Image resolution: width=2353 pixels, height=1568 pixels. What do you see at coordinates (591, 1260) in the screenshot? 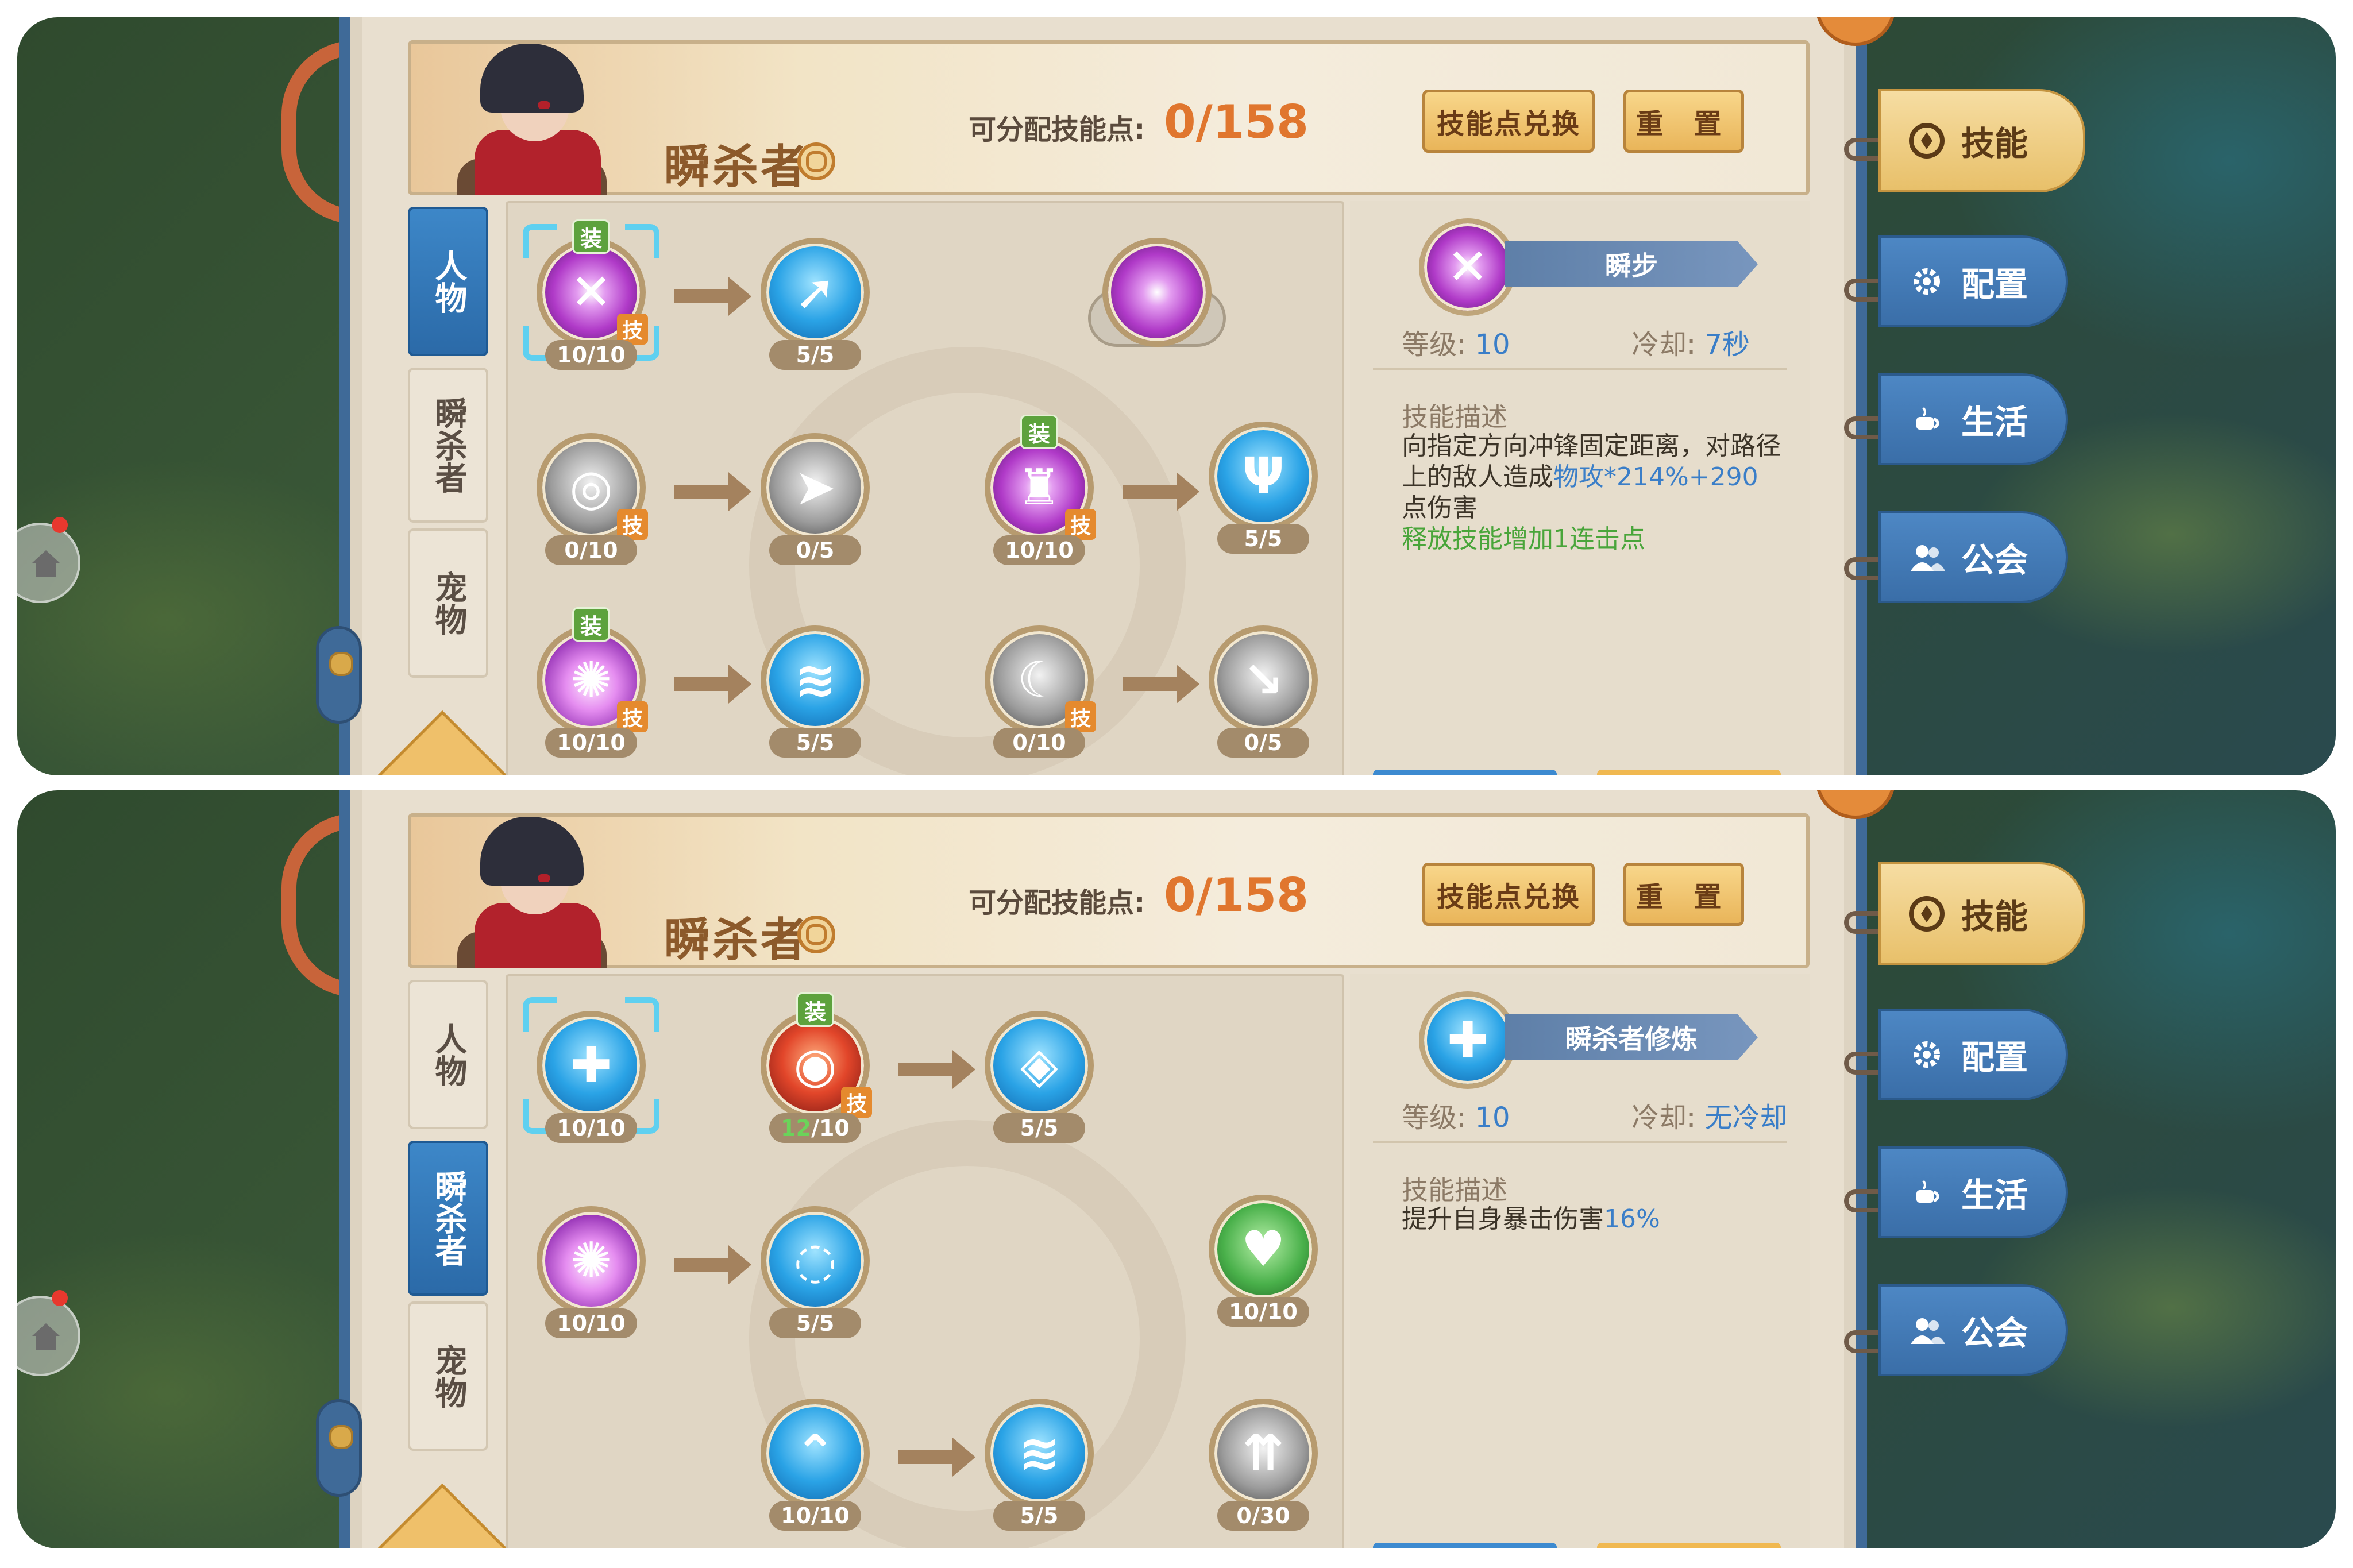
I see `pink-burst-icon: ✺` at bounding box center [591, 1260].